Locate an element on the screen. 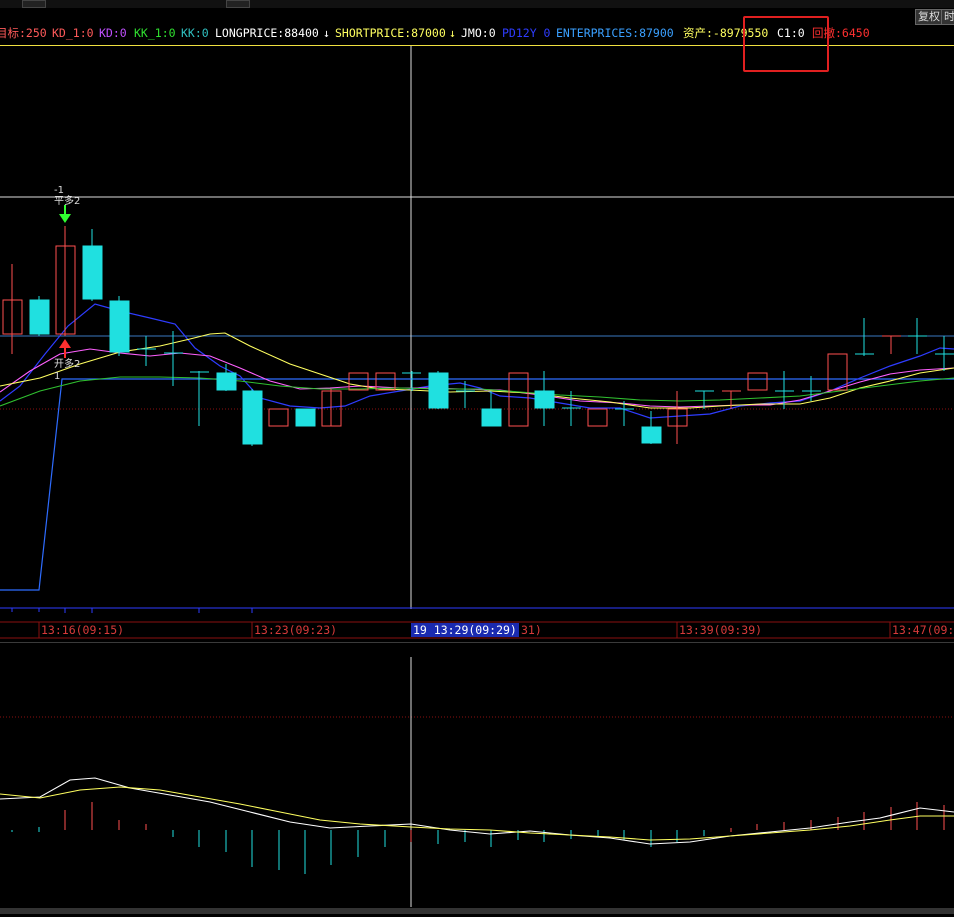  fuquan-button: 复权 is located at coordinates (929, 17).